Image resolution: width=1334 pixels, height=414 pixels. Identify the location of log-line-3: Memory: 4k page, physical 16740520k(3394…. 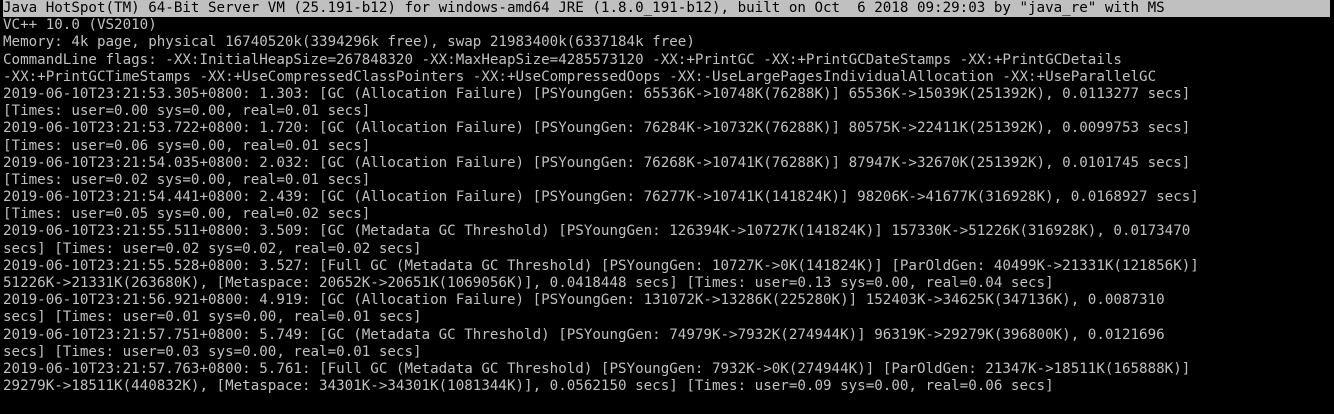
(349, 42).